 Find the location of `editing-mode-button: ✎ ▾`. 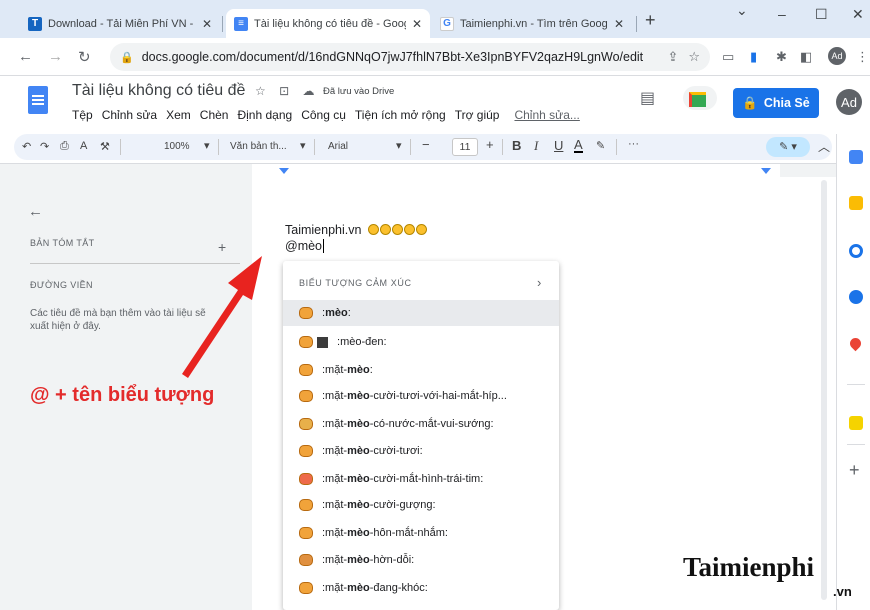

editing-mode-button: ✎ ▾ is located at coordinates (788, 147).